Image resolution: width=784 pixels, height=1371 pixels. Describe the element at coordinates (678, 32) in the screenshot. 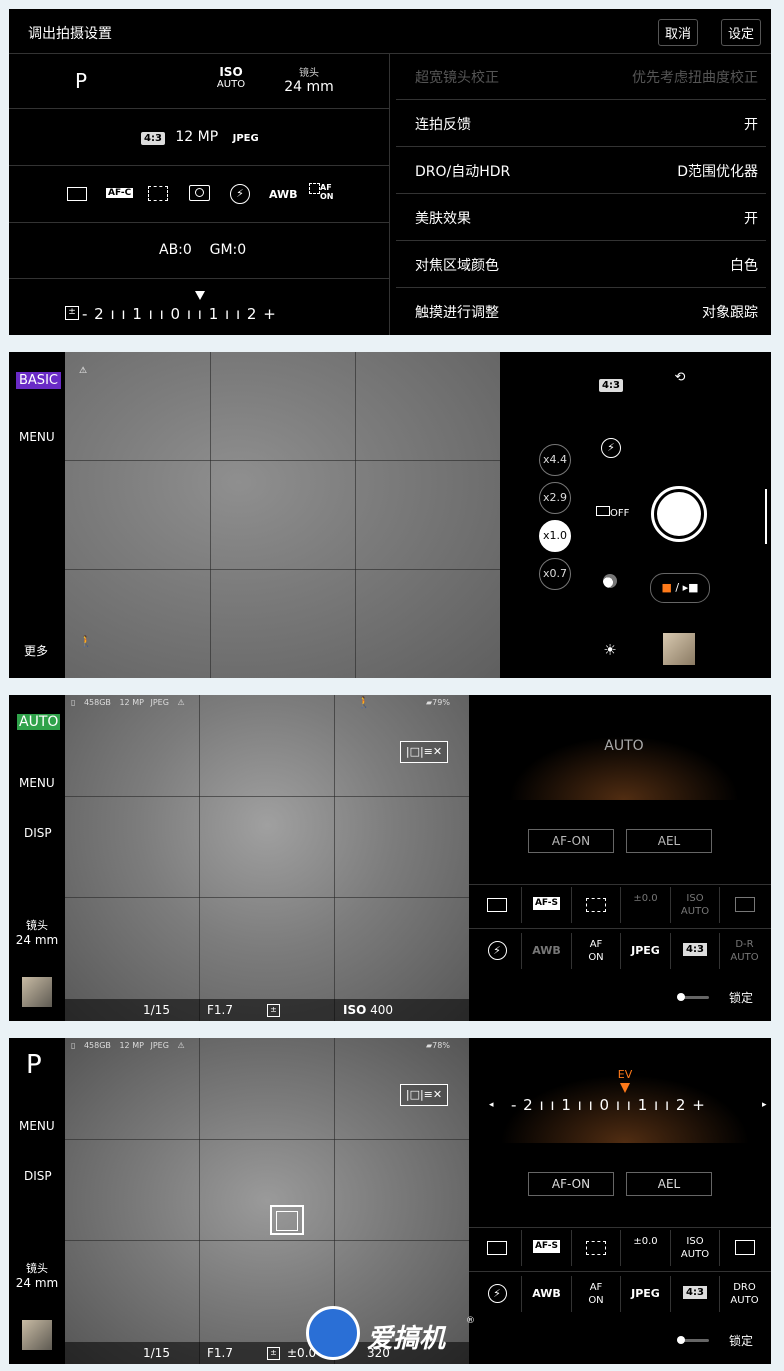

I see `cancel-button: 取消` at that location.